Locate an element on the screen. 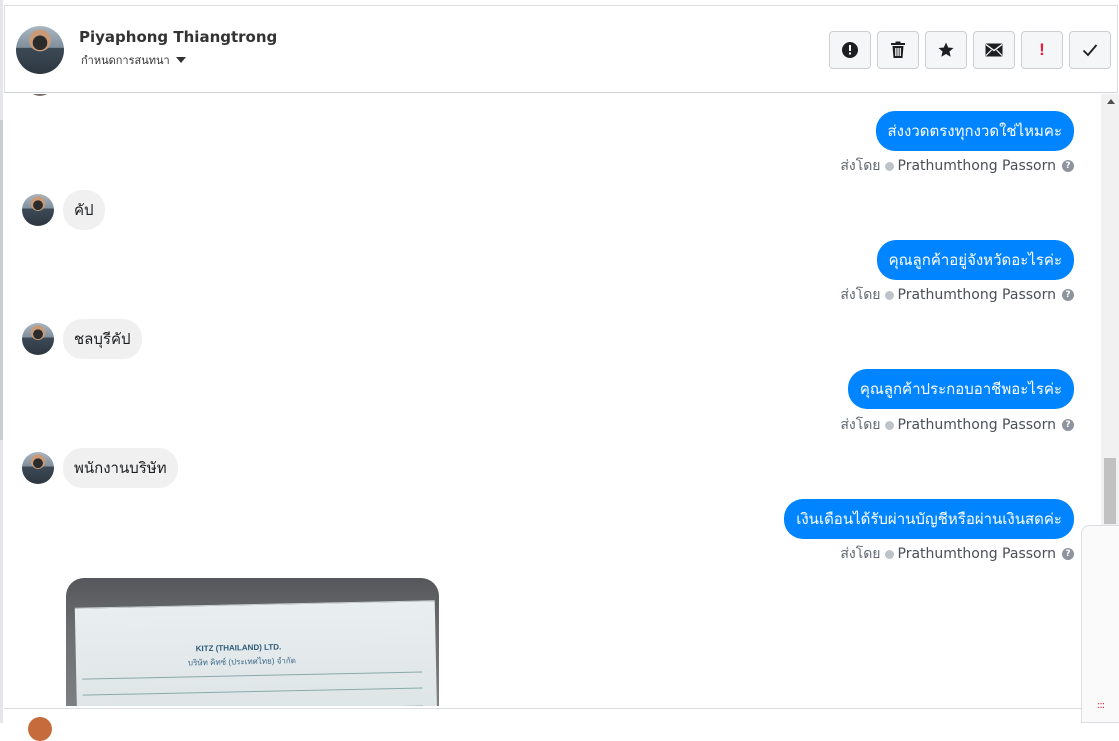 Image resolution: width=1119 pixels, height=741 pixels. envelope-icon is located at coordinates (994, 50).